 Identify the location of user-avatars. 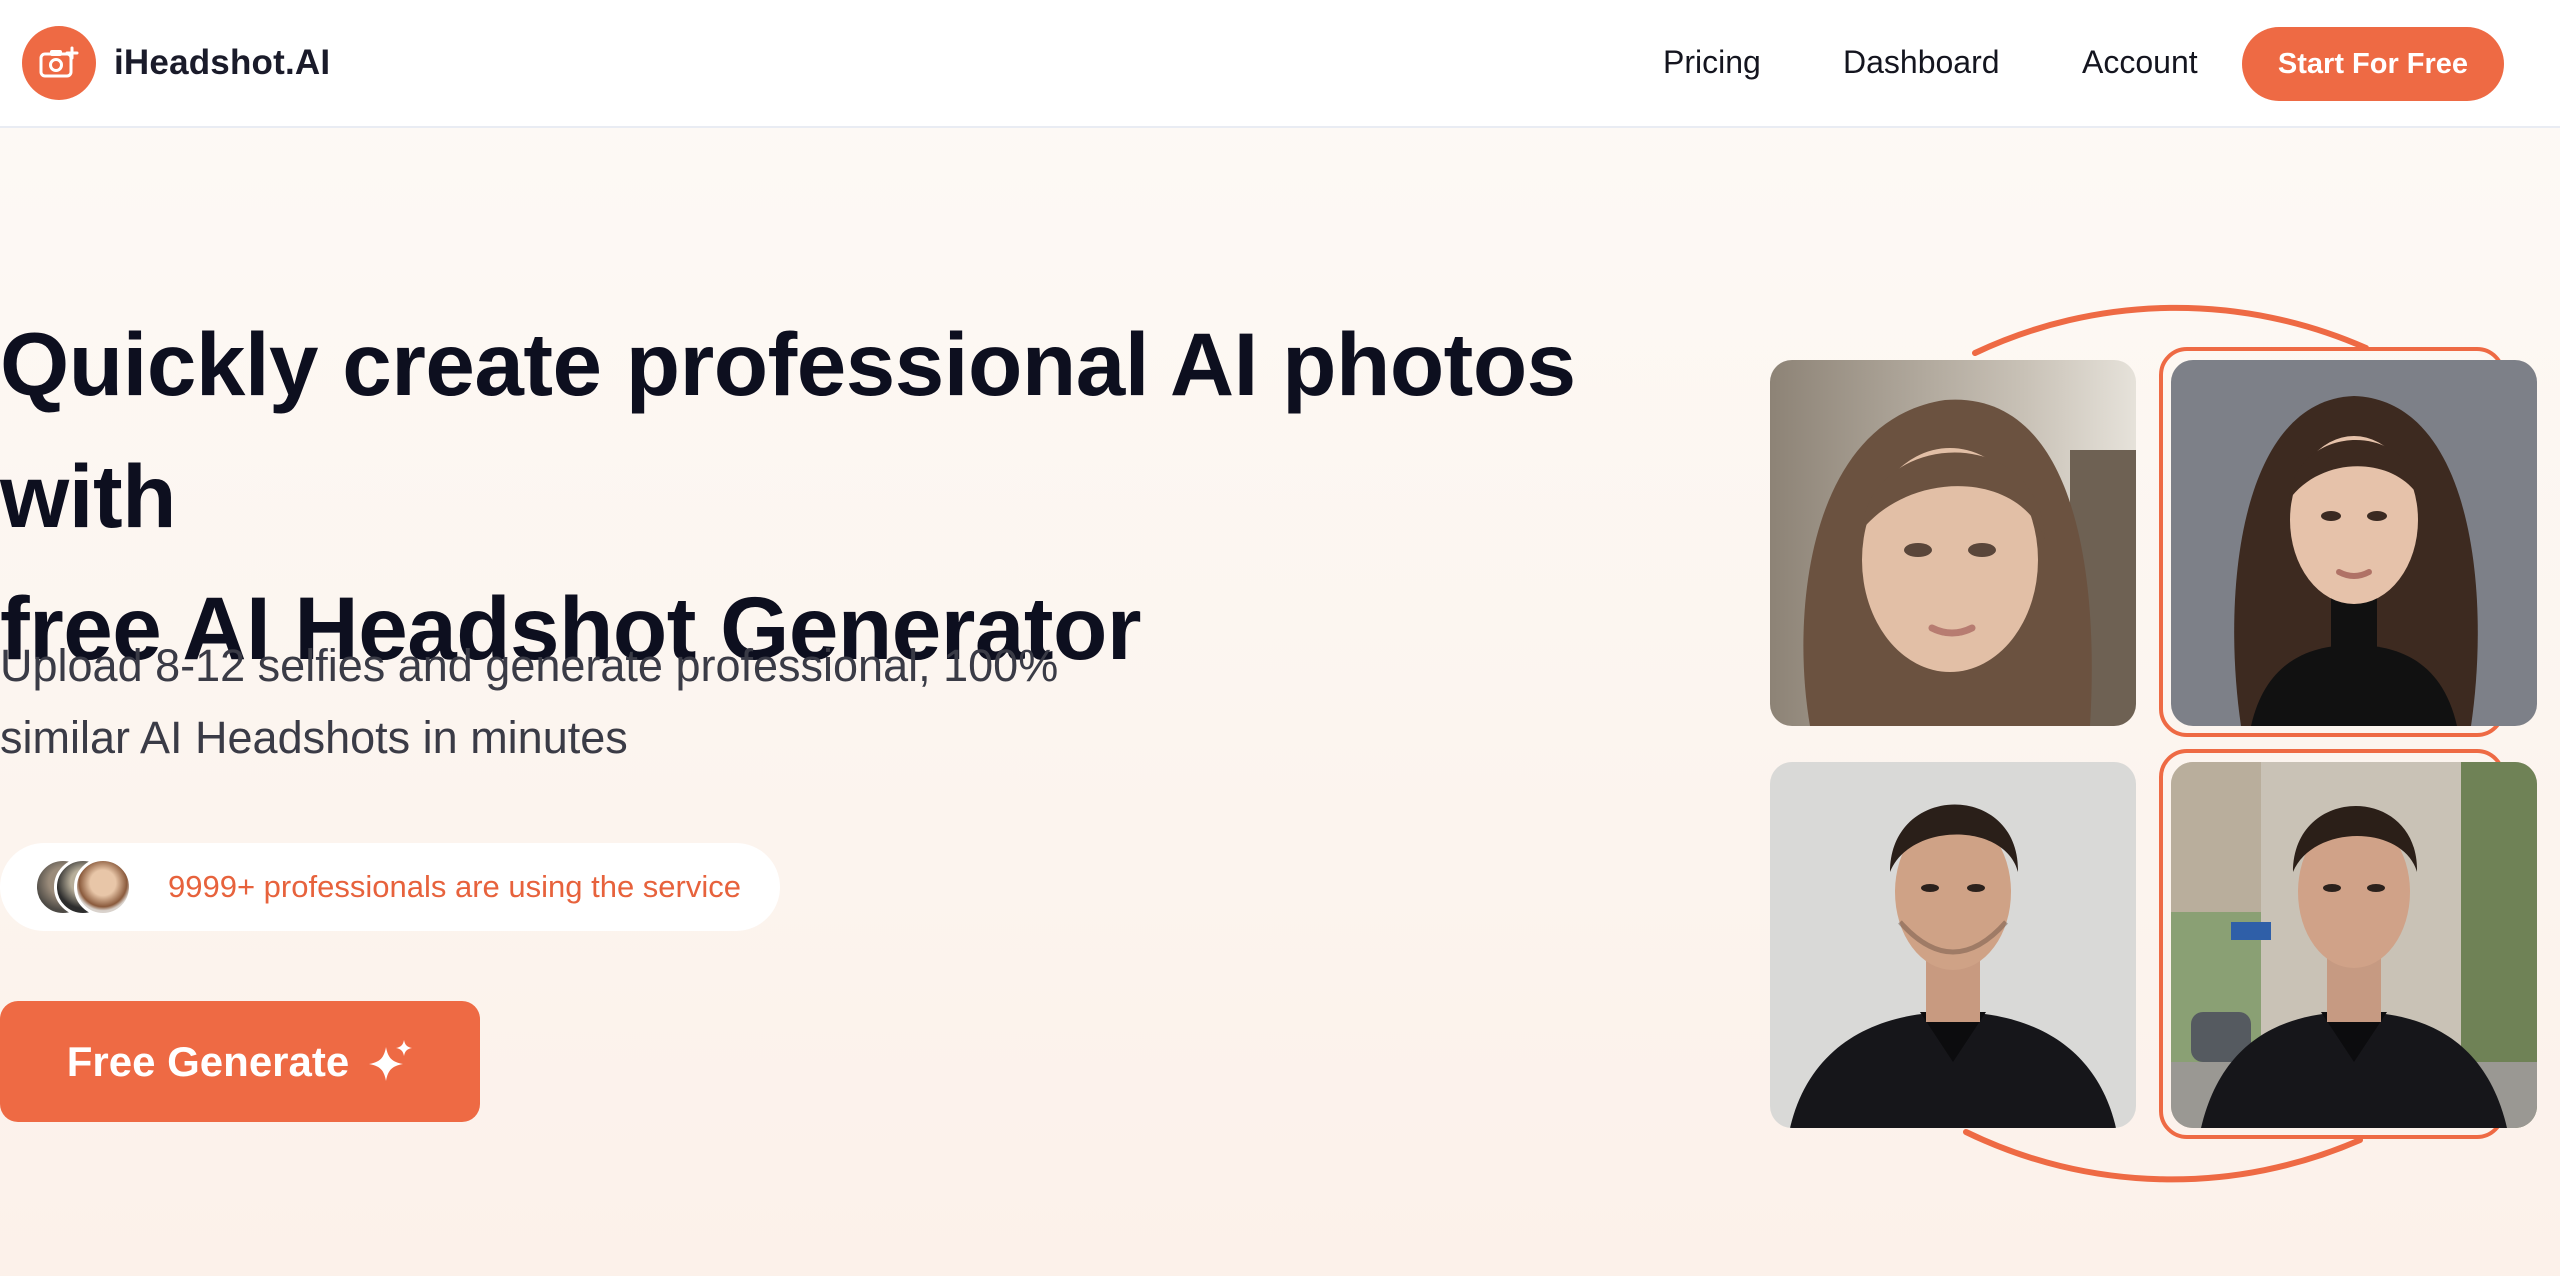
(89, 887).